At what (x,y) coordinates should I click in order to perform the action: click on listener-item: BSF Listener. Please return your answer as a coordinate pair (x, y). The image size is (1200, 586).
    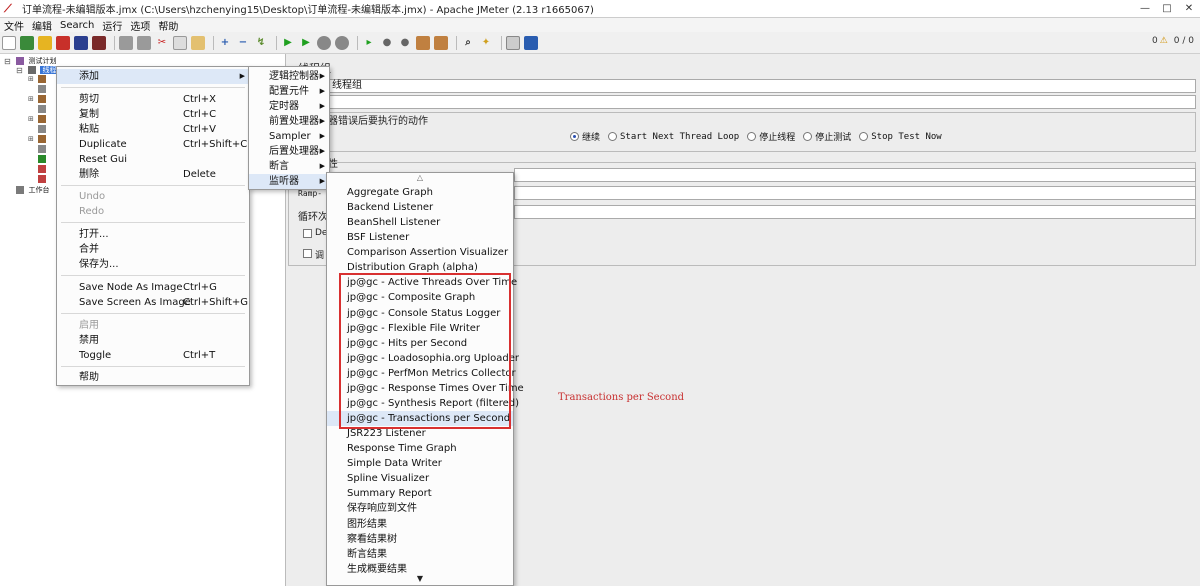
    Looking at the image, I should click on (420, 237).